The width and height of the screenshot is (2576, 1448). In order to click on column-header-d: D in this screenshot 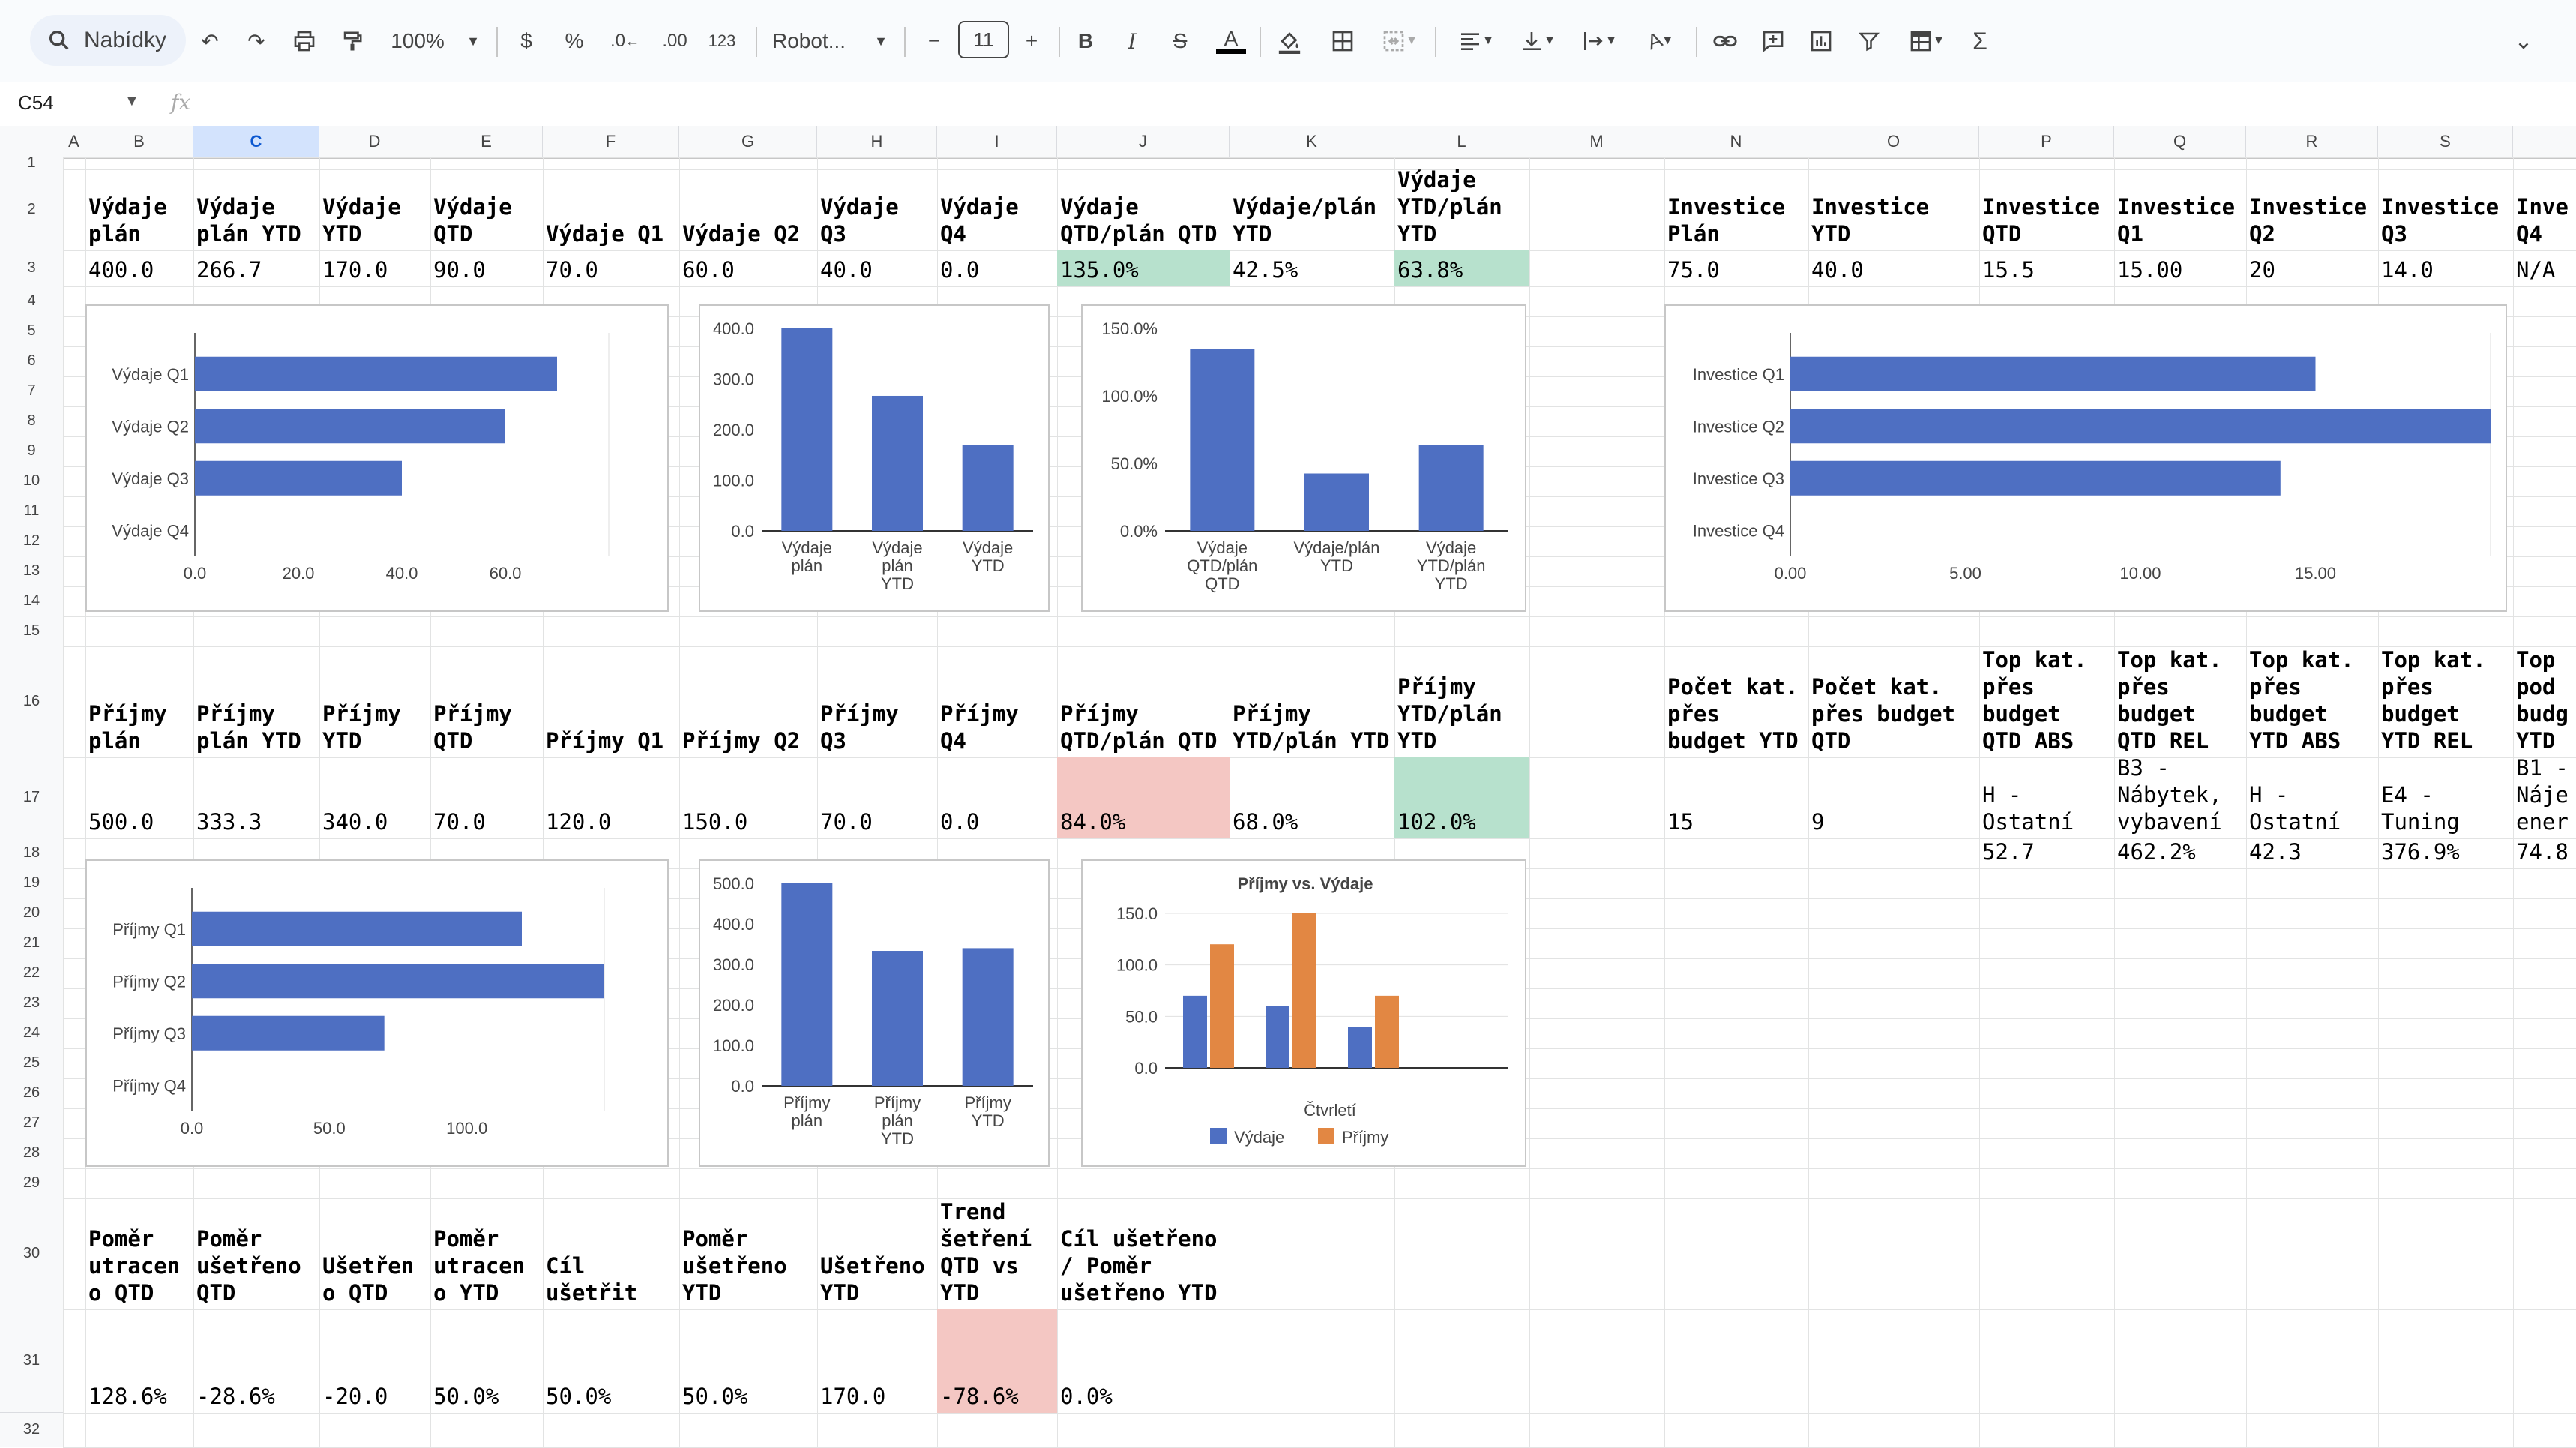, I will do `click(375, 141)`.